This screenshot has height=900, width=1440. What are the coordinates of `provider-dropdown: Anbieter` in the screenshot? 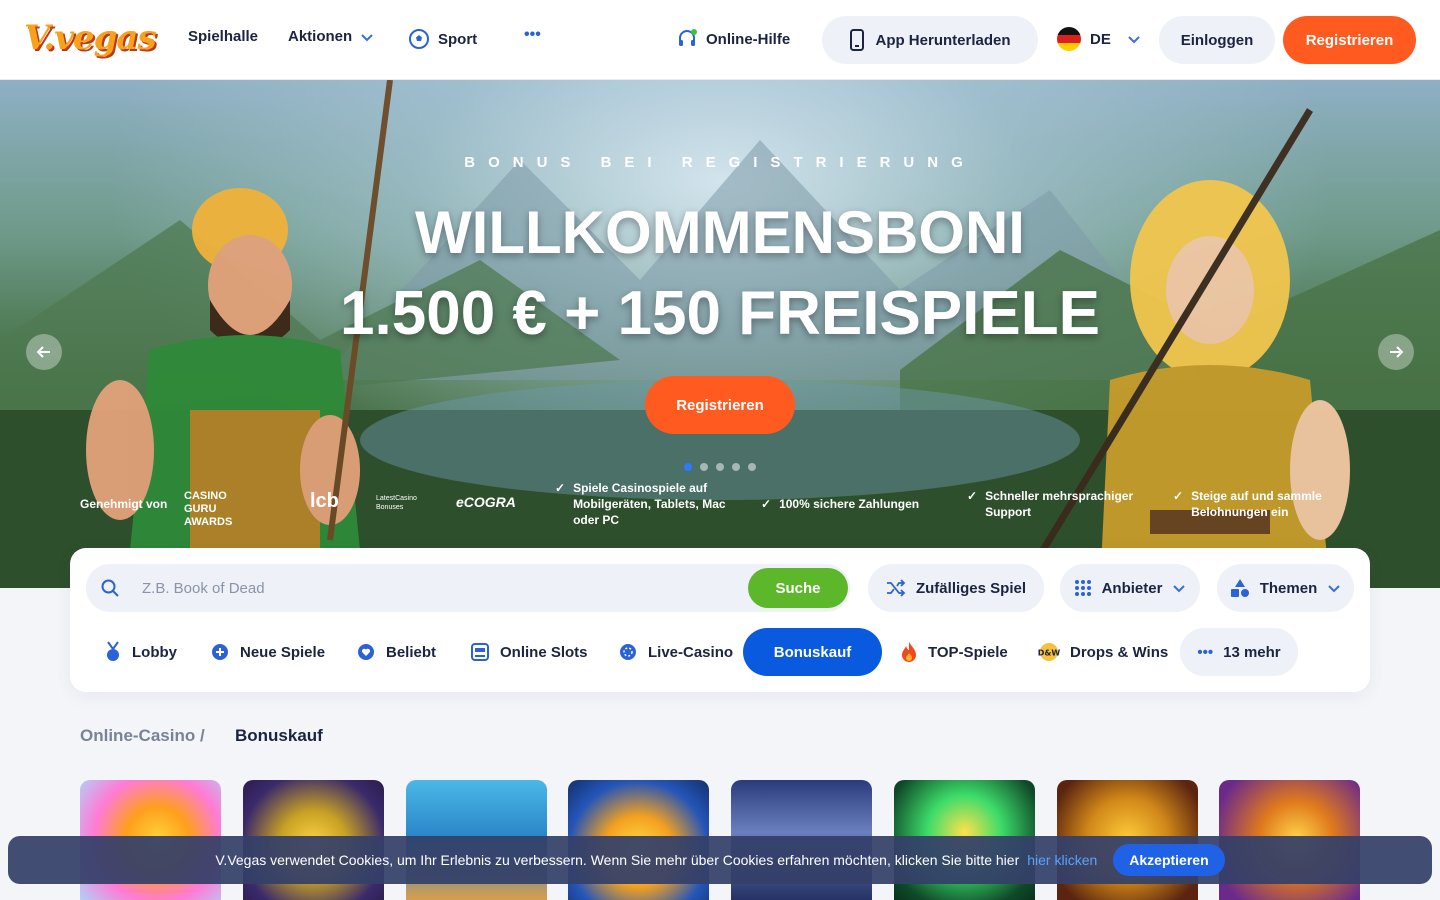 It's located at (1130, 588).